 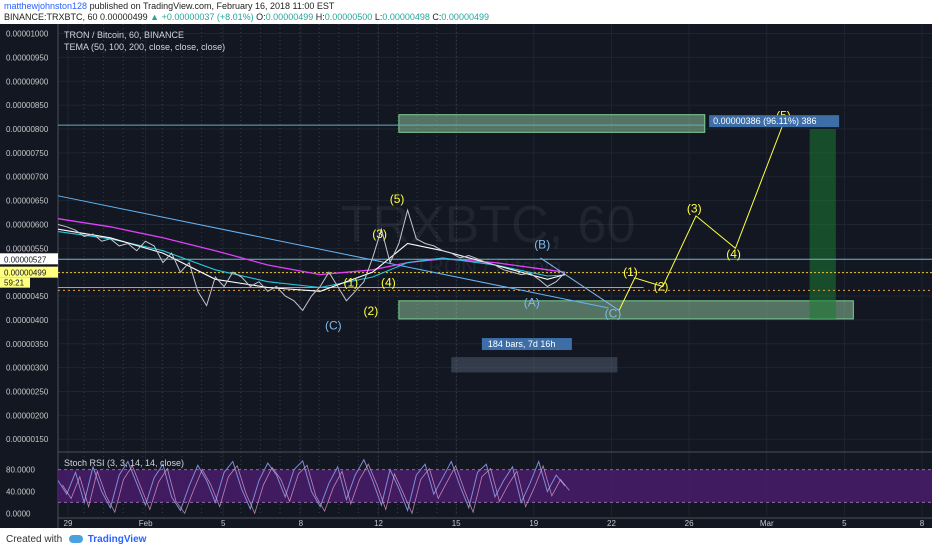 I want to click on last-price: 0.00000499, so click(x=124, y=17).